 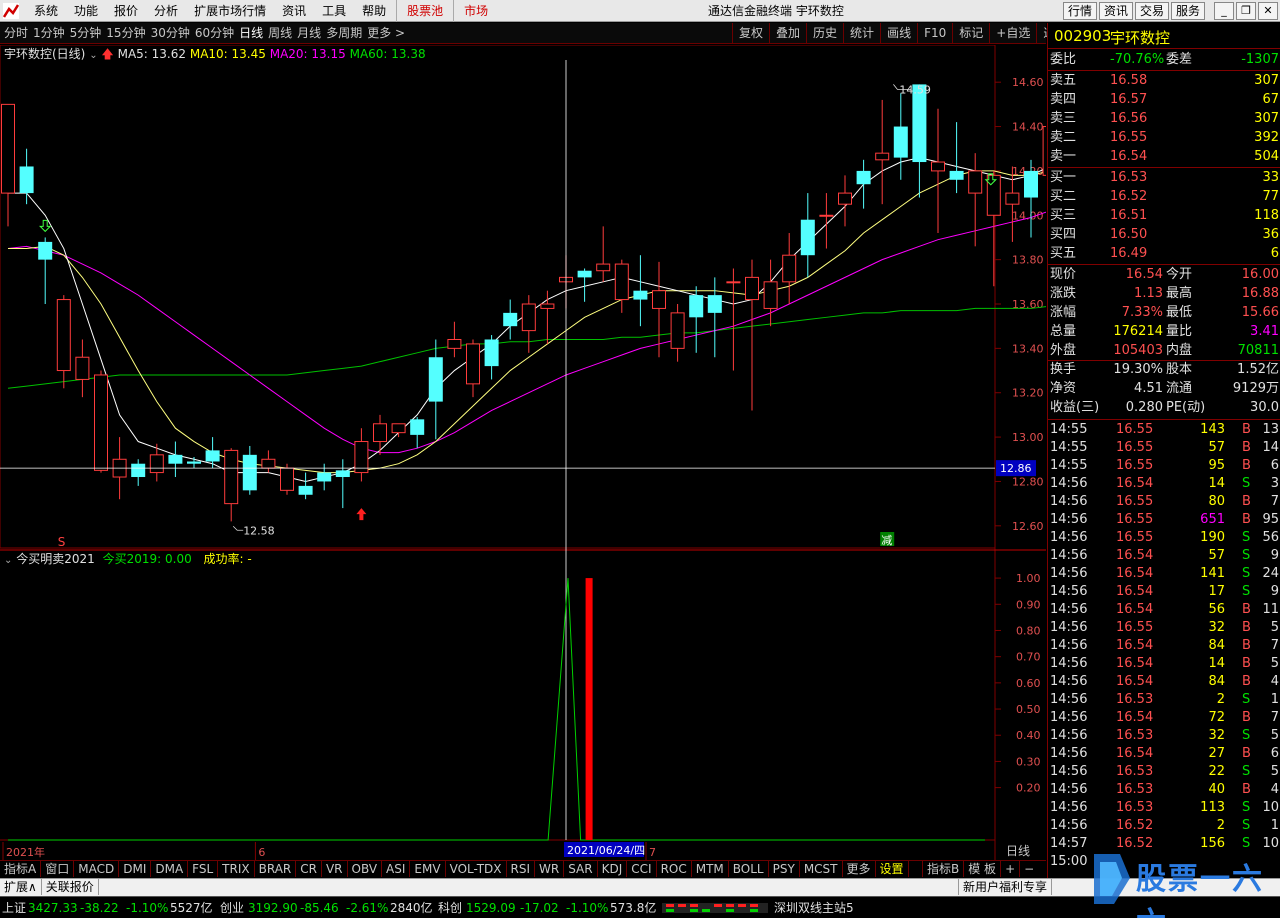 What do you see at coordinates (396, 869) in the screenshot?
I see `indicator-tab-11: ASI` at bounding box center [396, 869].